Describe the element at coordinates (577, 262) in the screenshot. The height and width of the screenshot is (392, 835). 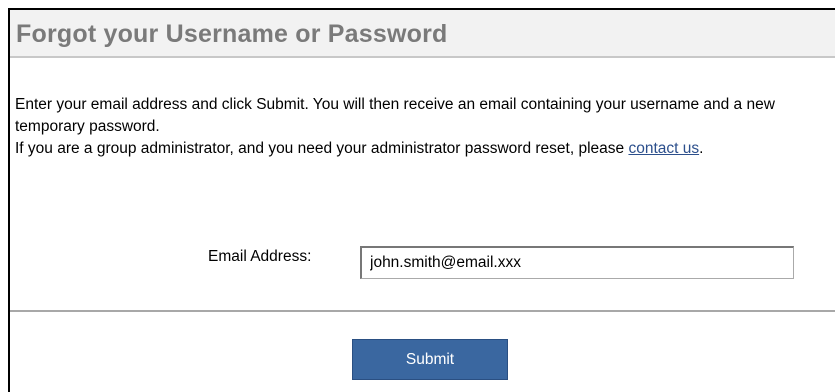
I see `email-address-input` at that location.